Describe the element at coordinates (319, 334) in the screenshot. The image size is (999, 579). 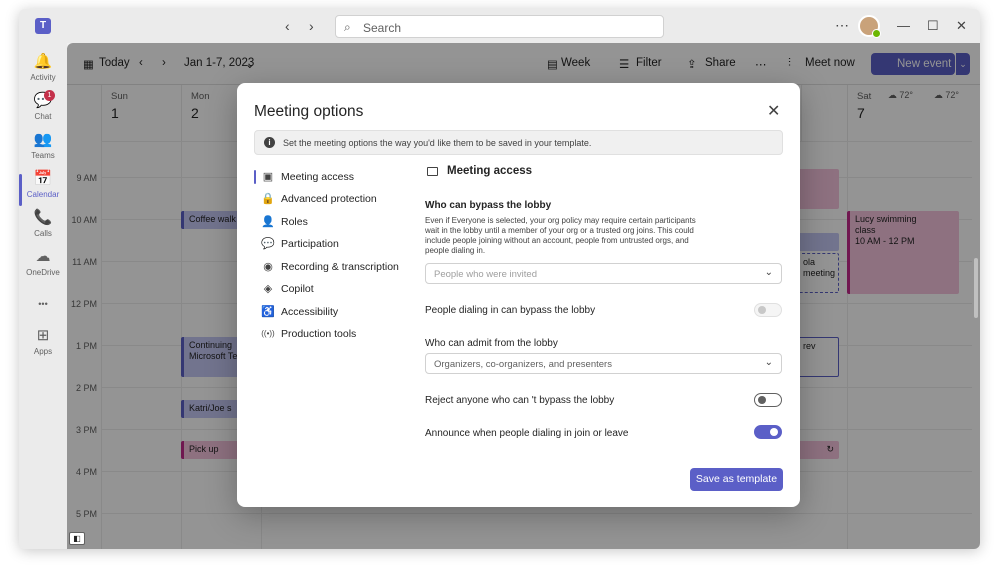
I see `nav-label: Production tools` at that location.